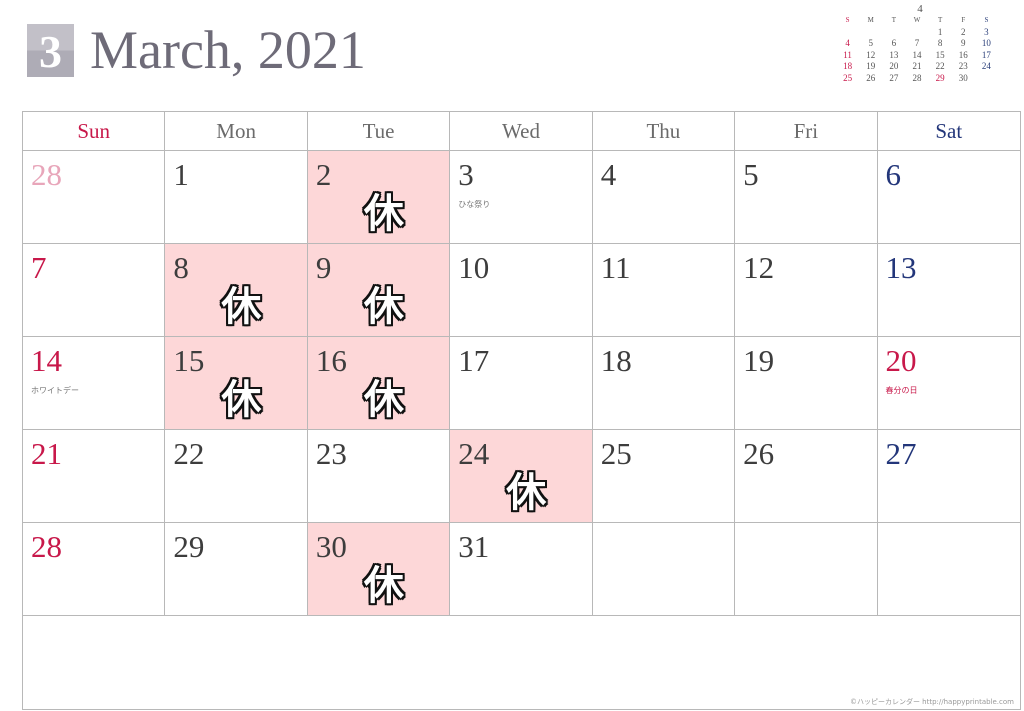  I want to click on day-number: 8, so click(181, 267).